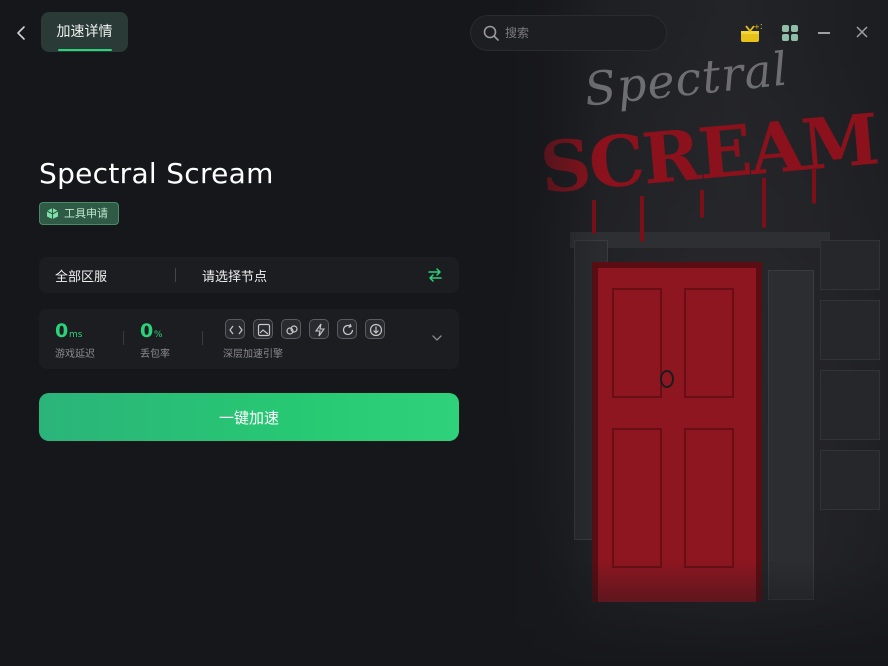 The width and height of the screenshot is (888, 666). I want to click on art-title-line1: Spectral, so click(686, 79).